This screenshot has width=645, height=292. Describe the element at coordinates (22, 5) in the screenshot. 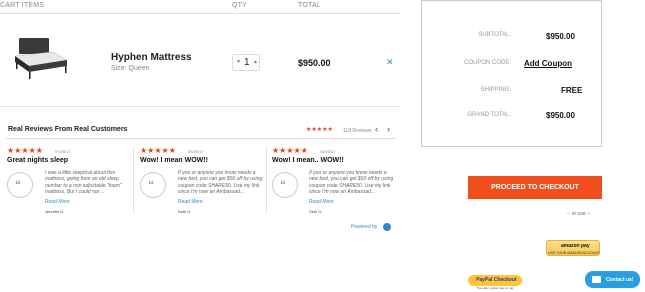

I see `cart-items-header: CART ITEMS` at that location.